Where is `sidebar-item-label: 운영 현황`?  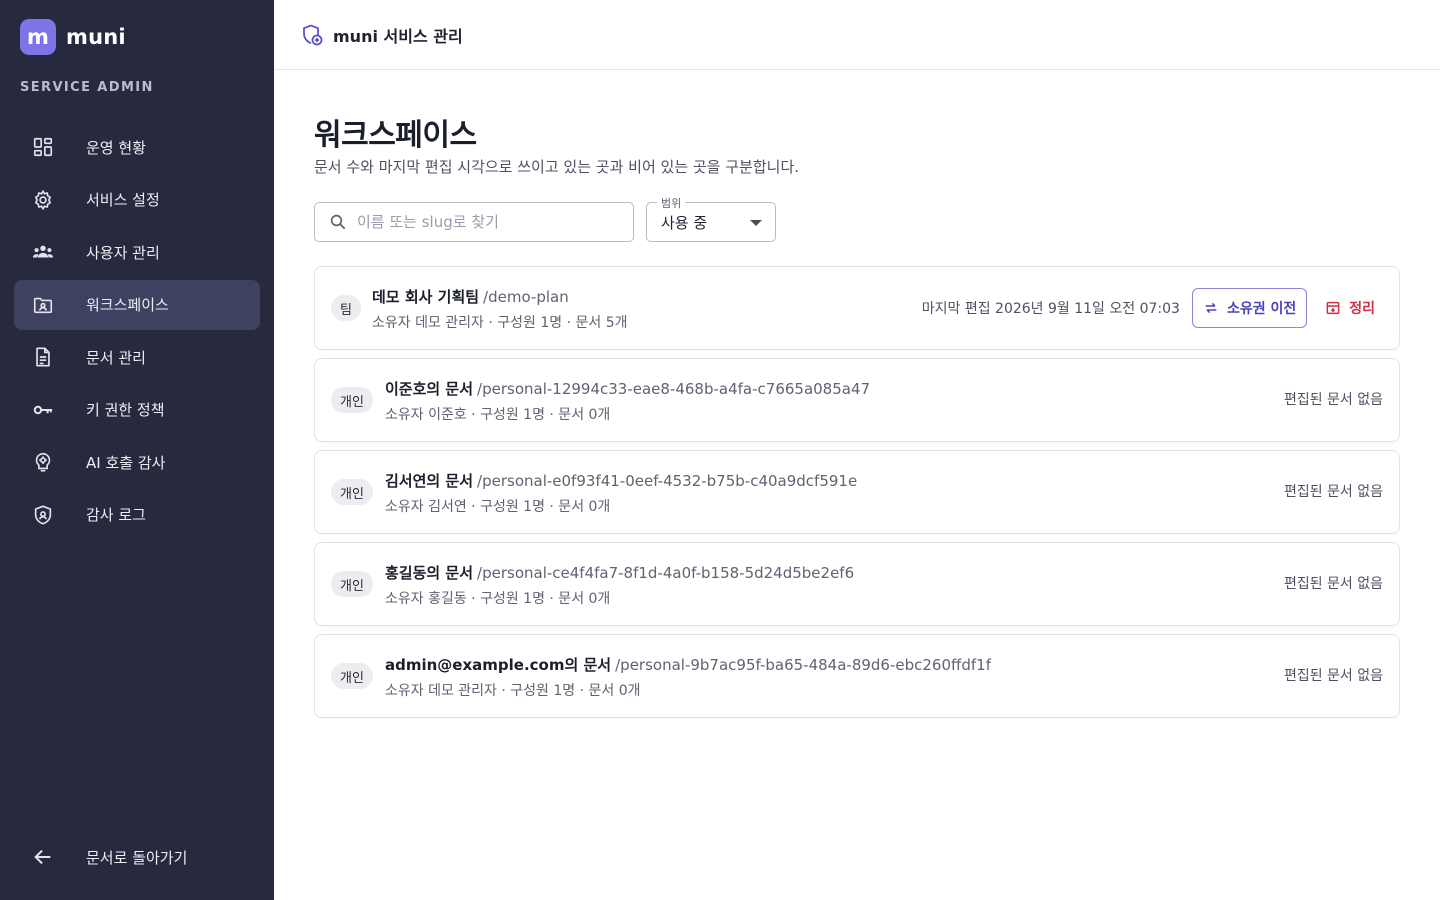 sidebar-item-label: 운영 현황 is located at coordinates (116, 147).